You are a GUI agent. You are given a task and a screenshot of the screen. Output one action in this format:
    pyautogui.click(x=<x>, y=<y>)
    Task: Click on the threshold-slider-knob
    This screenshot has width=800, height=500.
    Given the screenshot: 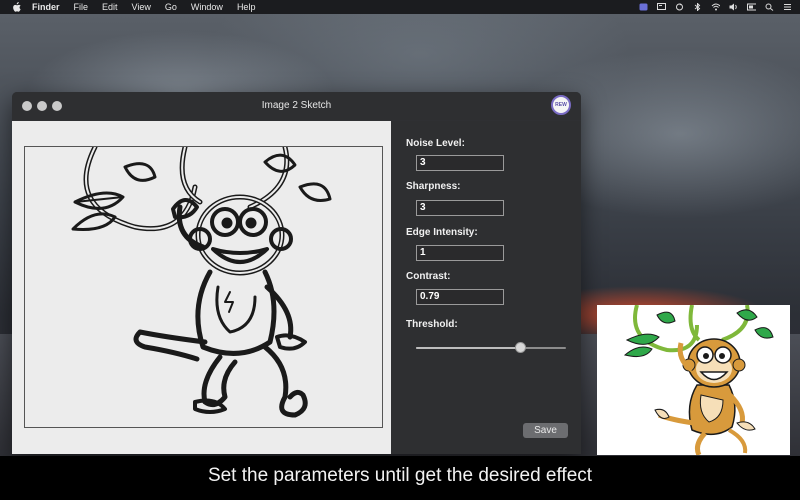 What is the action you would take?
    pyautogui.click(x=520, y=347)
    